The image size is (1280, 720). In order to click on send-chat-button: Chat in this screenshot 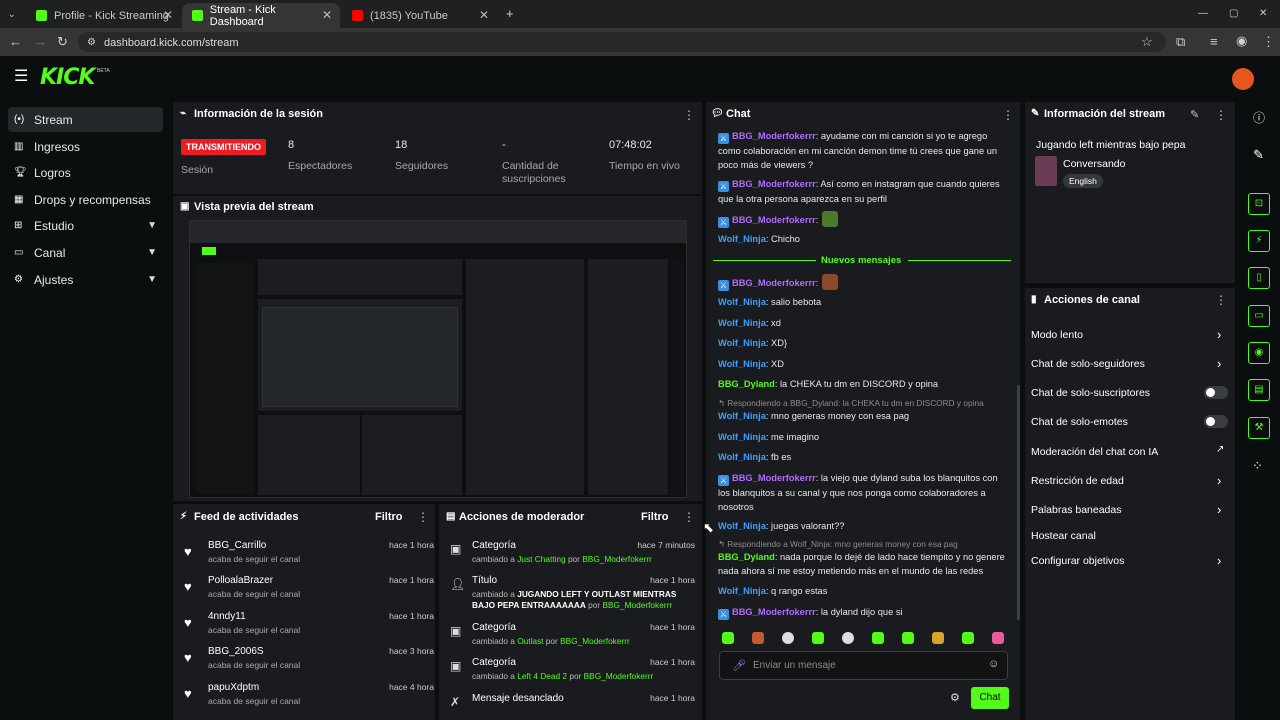, I will do `click(990, 698)`.